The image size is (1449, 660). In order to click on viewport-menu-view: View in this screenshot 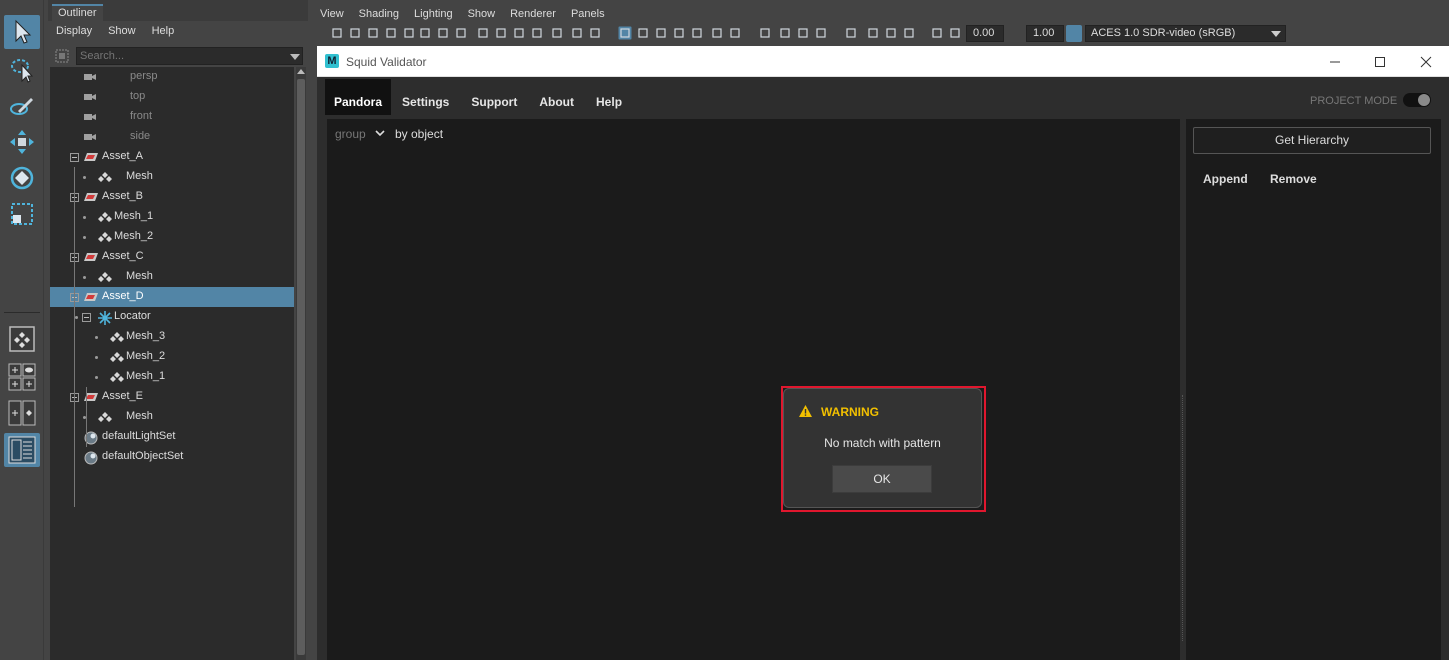, I will do `click(332, 14)`.